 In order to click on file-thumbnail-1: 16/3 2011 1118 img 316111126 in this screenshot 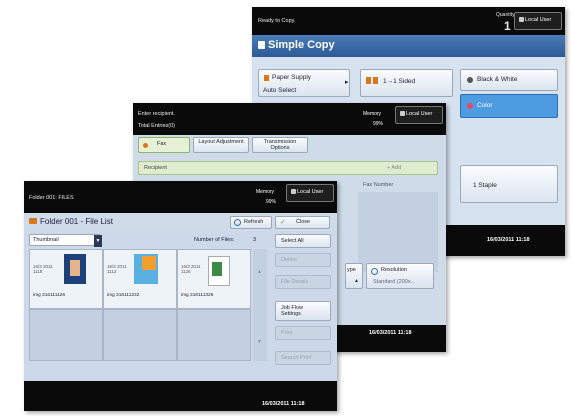, I will do `click(66, 279)`.